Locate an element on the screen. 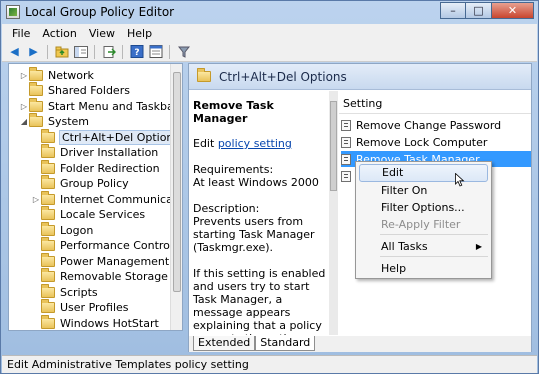 The image size is (539, 374). tree-item: ▷ Start Menu and Taskbar is located at coordinates (98, 105).